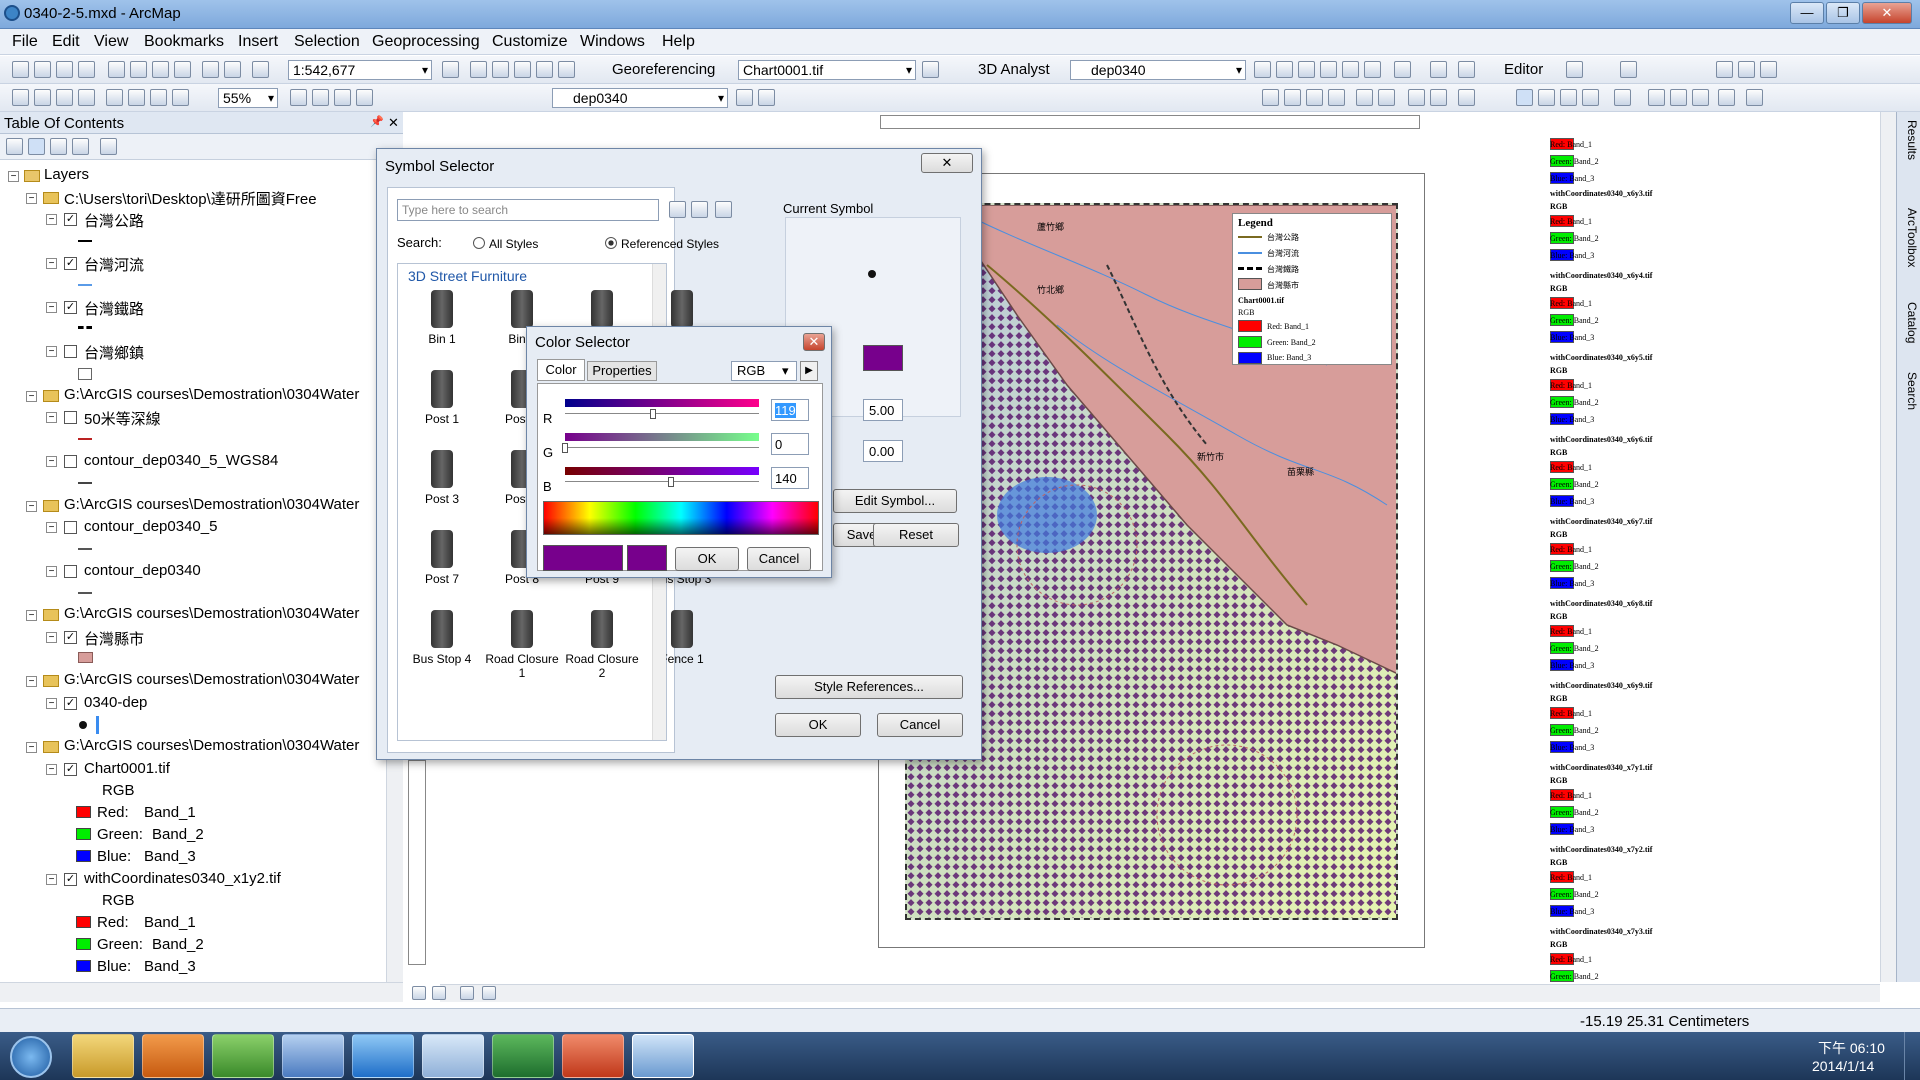 The height and width of the screenshot is (1080, 1920). I want to click on app-taskbar-icon, so click(243, 1056).